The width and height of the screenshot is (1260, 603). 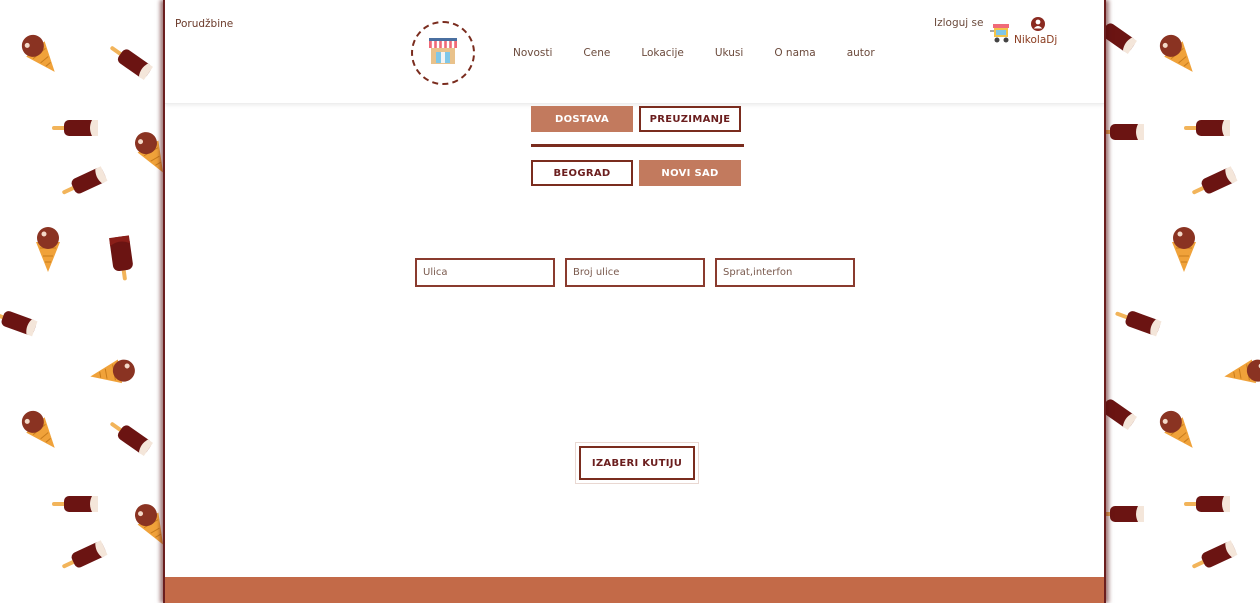 I want to click on toggle-divider, so click(x=637, y=145).